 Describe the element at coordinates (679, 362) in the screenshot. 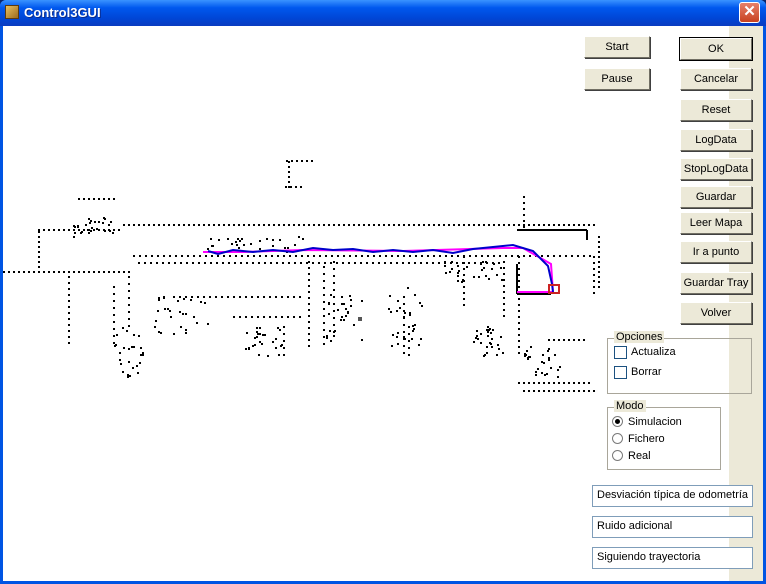

I see `opciones-group: Opciones` at that location.